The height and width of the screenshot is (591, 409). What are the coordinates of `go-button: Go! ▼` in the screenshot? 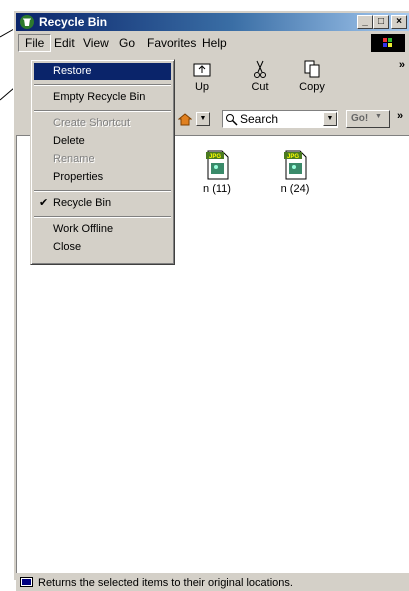 It's located at (368, 119).